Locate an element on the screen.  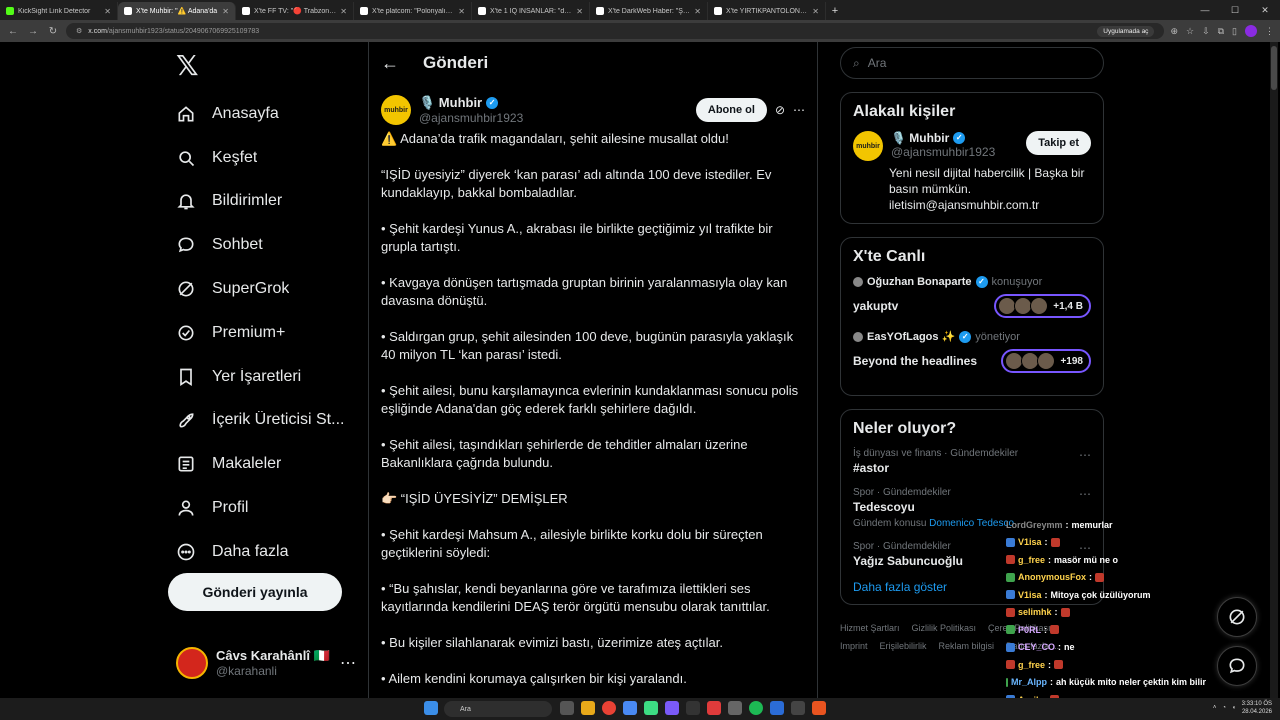
nav-item-grok: SuperGrok is located at coordinates (263, 289).